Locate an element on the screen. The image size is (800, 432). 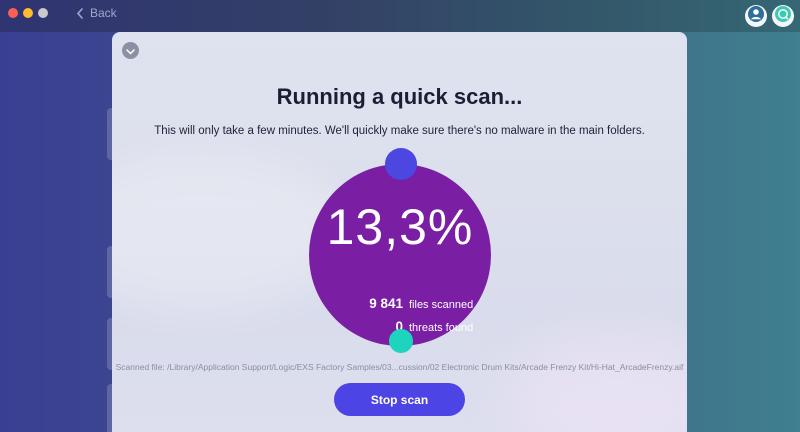
minimize-window-button is located at coordinates (28, 13).